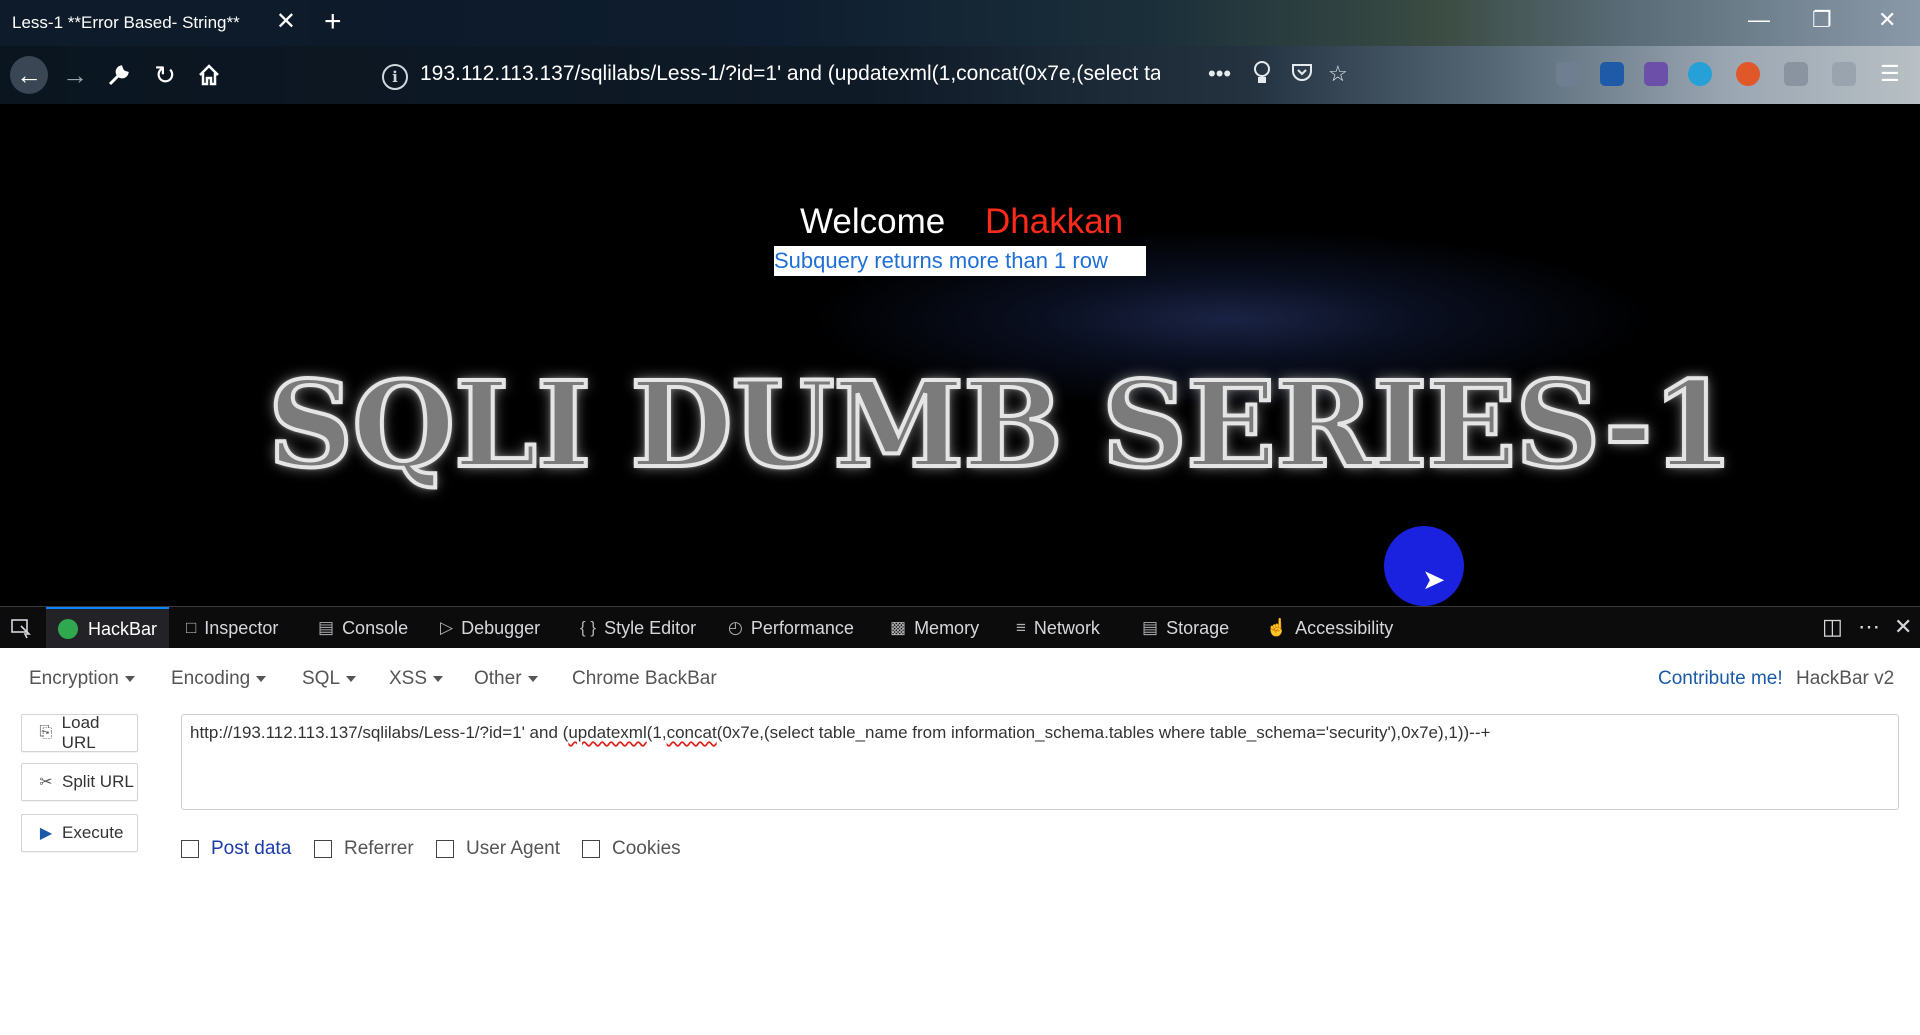  Describe the element at coordinates (79, 833) in the screenshot. I see `execute-button: ▶ Execute` at that location.